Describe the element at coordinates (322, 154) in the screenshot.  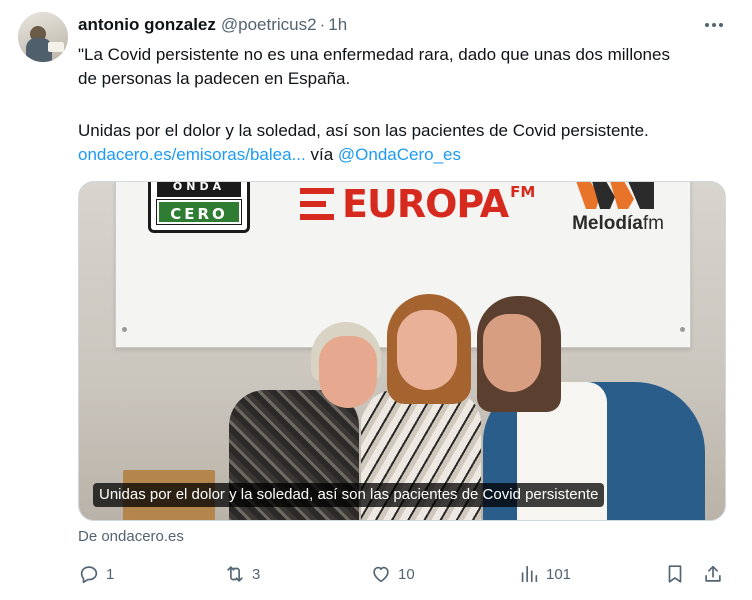
I see `via-label: vía` at that location.